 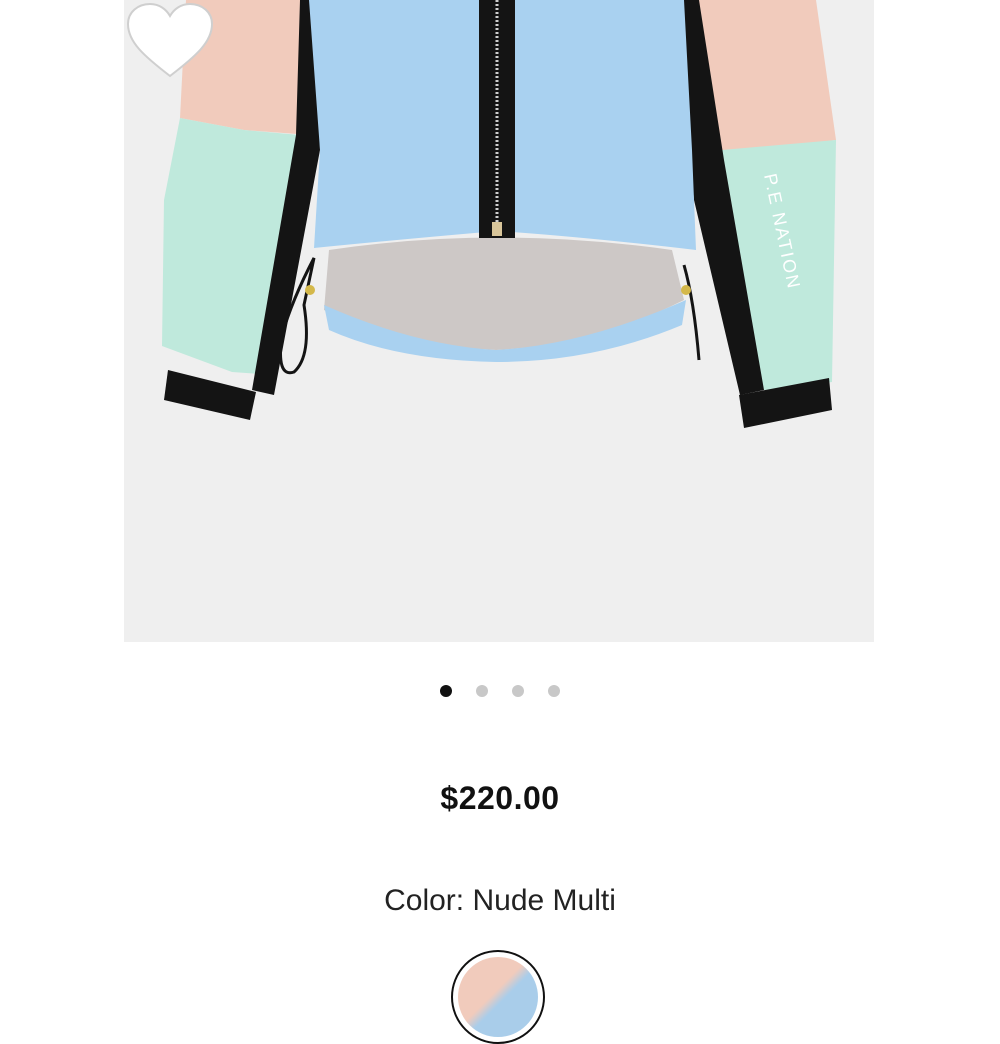 I want to click on color-selection-label: Color: Nude Multi, so click(x=500, y=901).